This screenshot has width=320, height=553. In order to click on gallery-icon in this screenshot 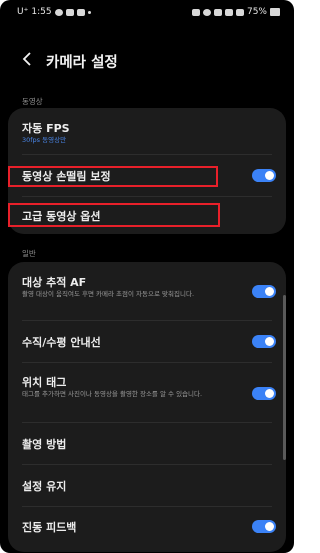, I will do `click(80, 12)`.